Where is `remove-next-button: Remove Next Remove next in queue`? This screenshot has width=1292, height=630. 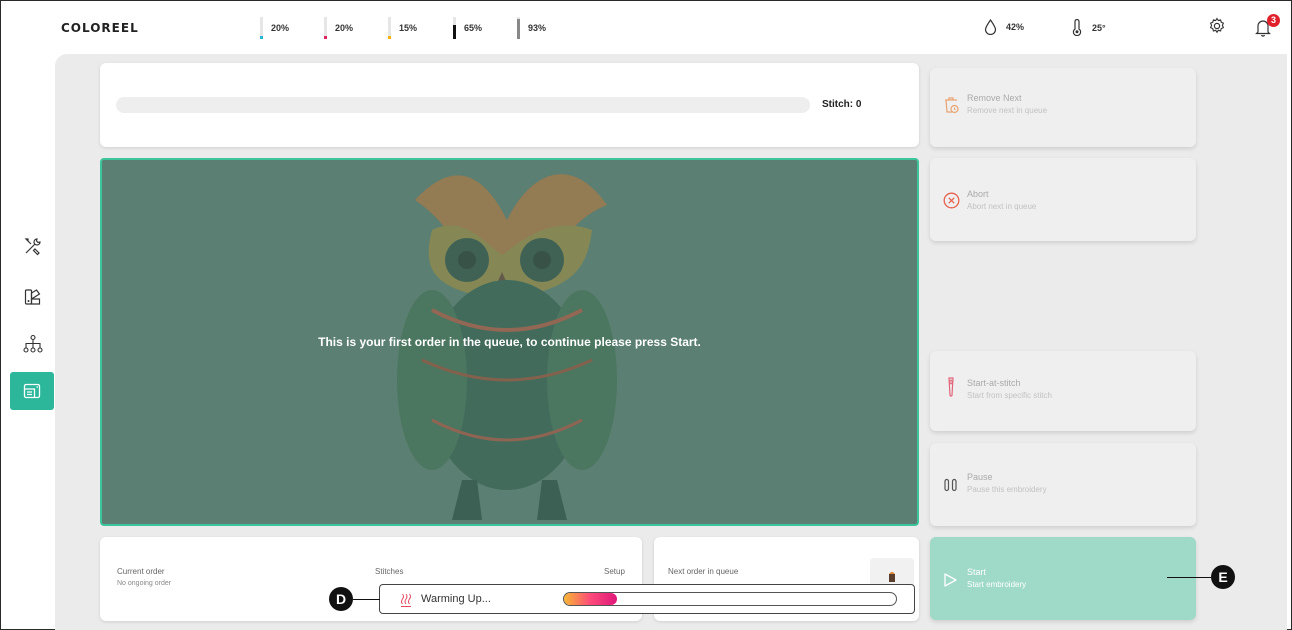 remove-next-button: Remove Next Remove next in queue is located at coordinates (1063, 107).